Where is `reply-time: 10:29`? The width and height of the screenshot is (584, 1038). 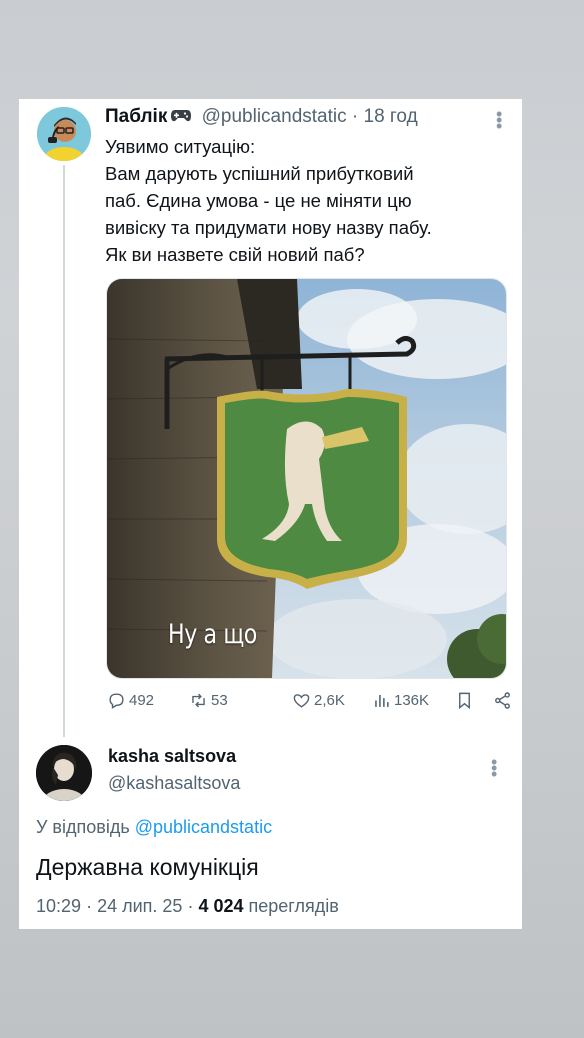 reply-time: 10:29 is located at coordinates (58, 906).